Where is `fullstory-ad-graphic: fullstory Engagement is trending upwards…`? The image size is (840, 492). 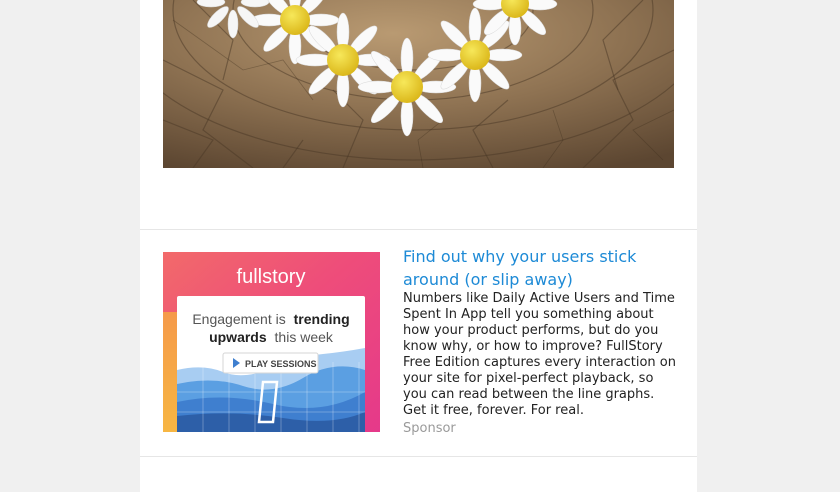
fullstory-ad-graphic: fullstory Engagement is trending upwards… is located at coordinates (271, 342).